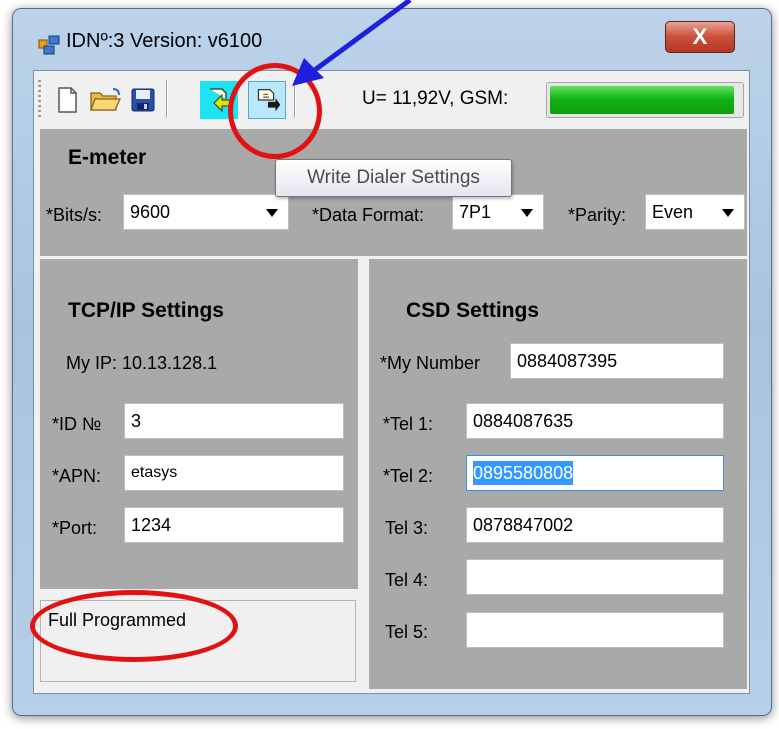  What do you see at coordinates (617, 361) in the screenshot?
I see `my-number-field: 0884087395` at bounding box center [617, 361].